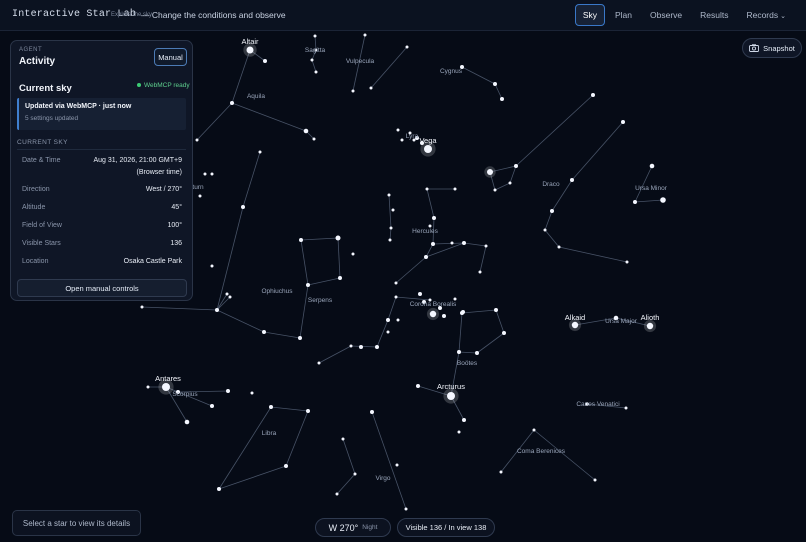  I want to click on star-label: Alkaid, so click(575, 317).